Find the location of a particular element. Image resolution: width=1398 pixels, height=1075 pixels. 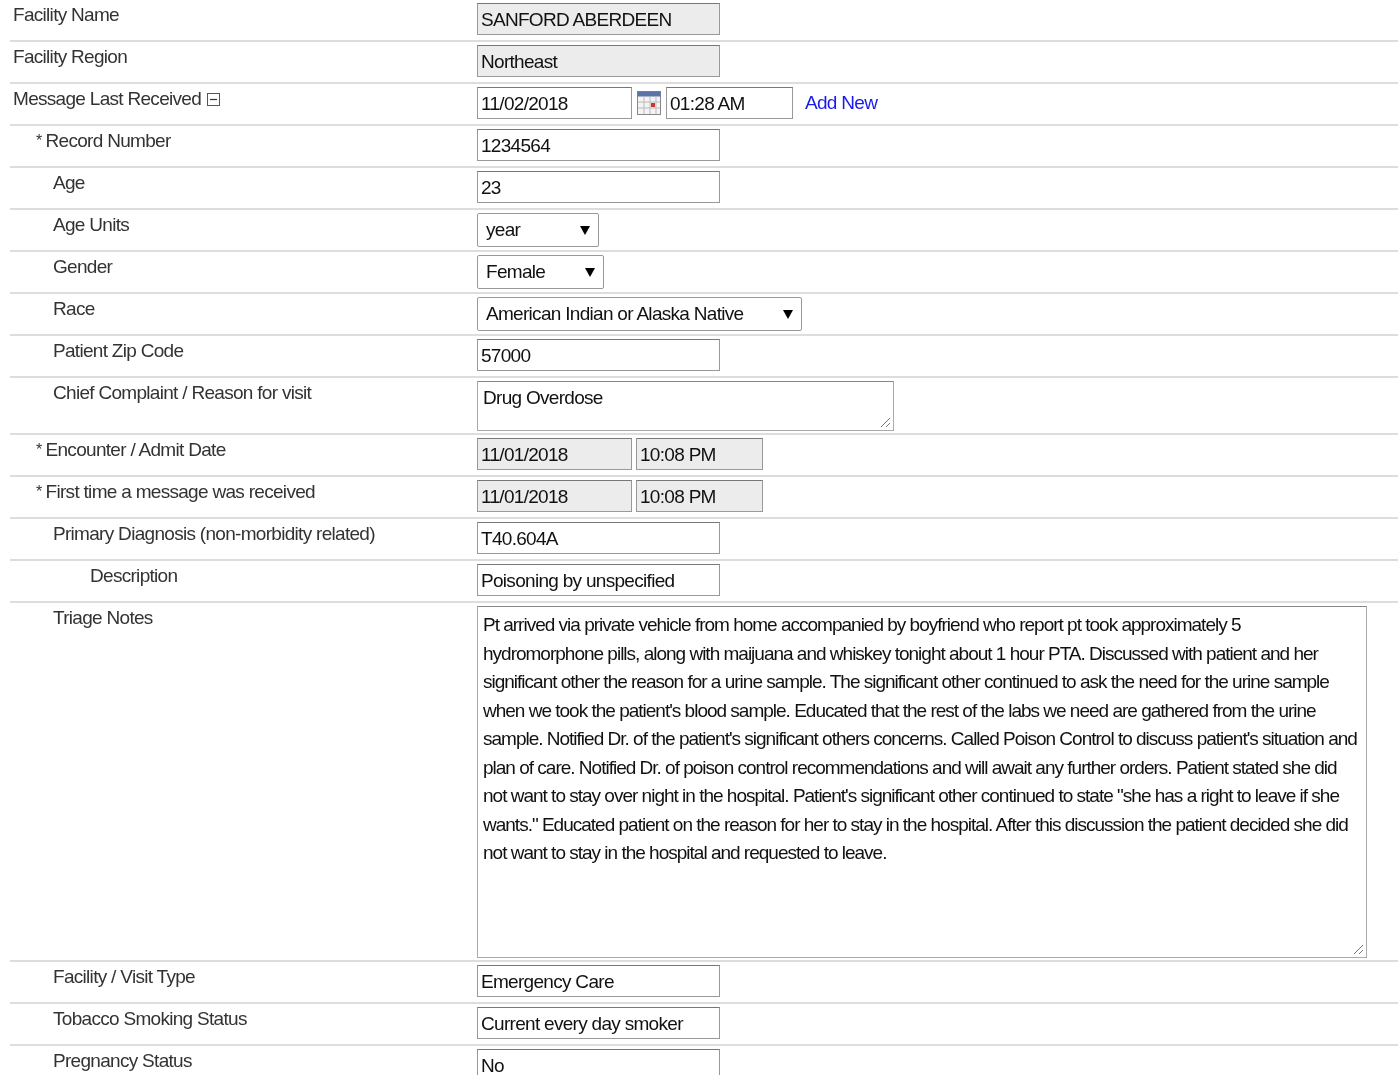

input-field: T40.604A is located at coordinates (598, 538).